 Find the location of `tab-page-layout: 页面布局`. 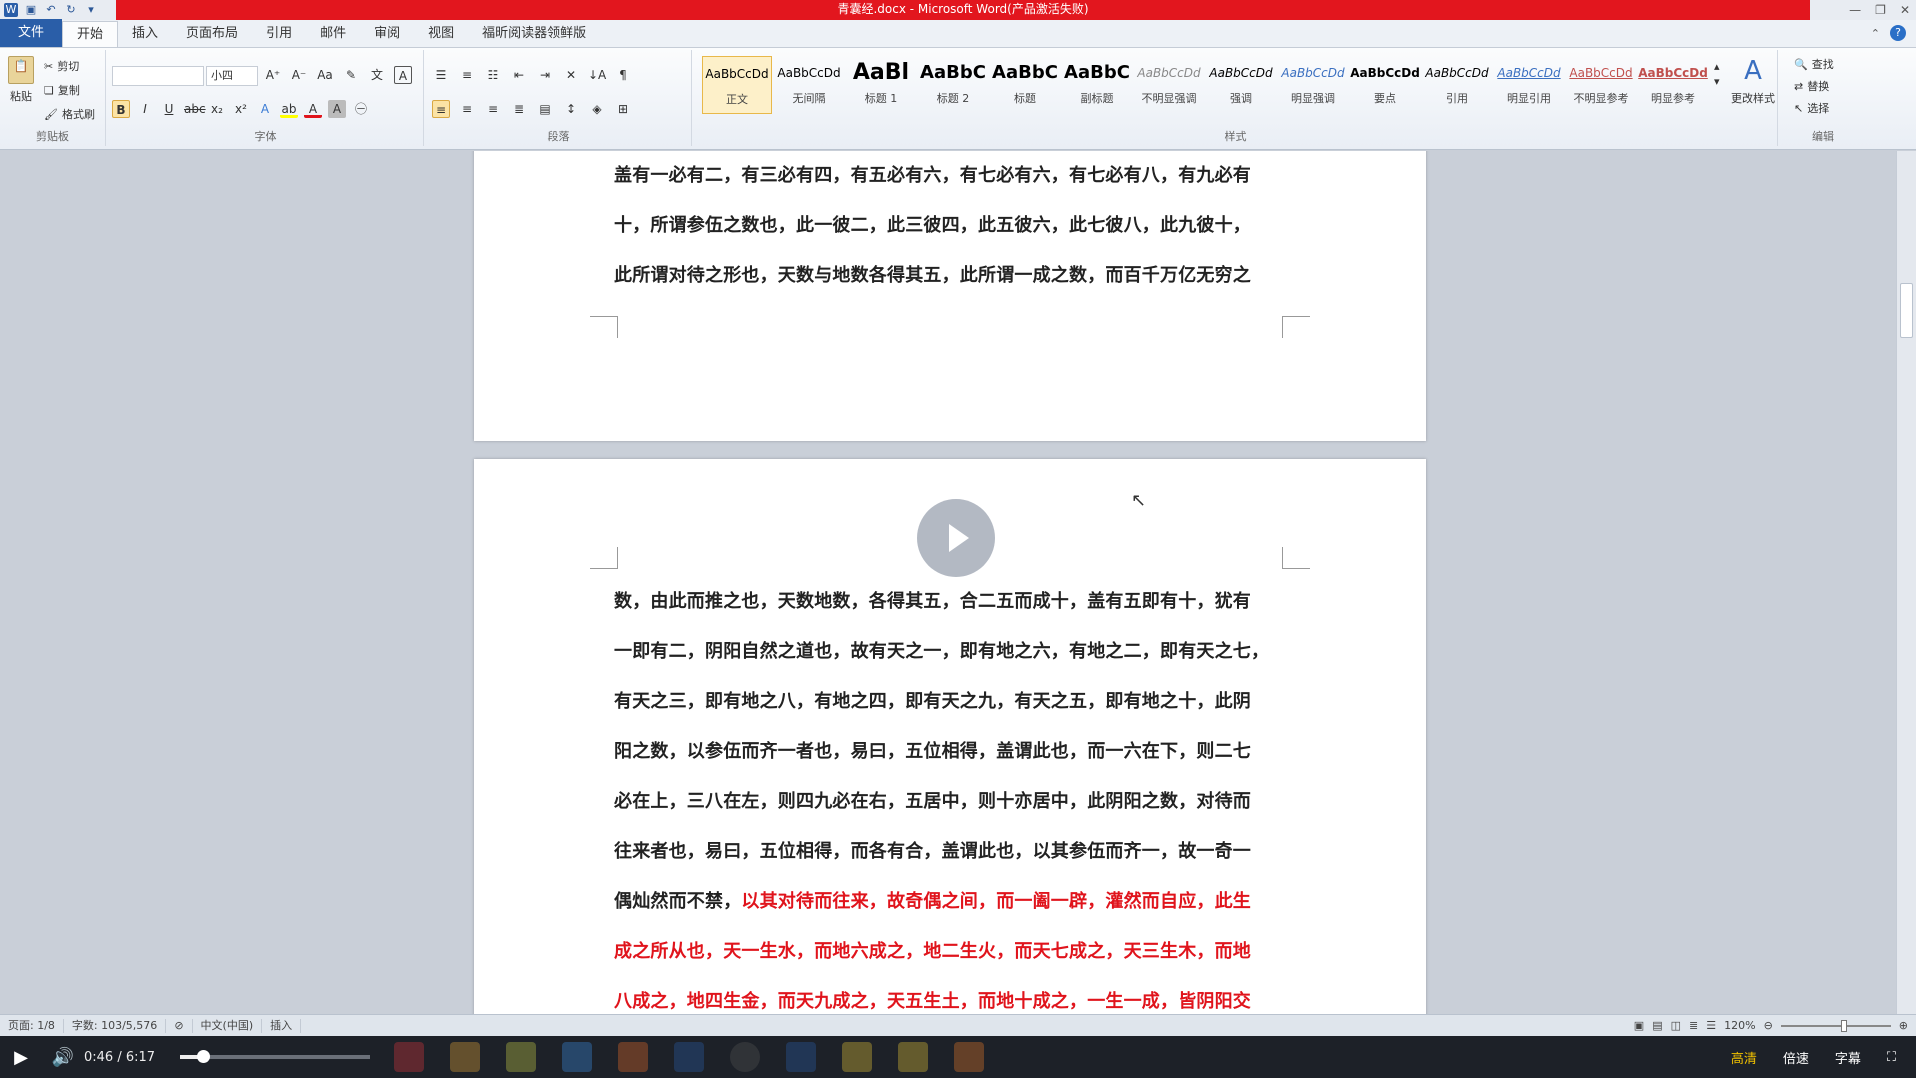

tab-page-layout: 页面布局 is located at coordinates (212, 34).